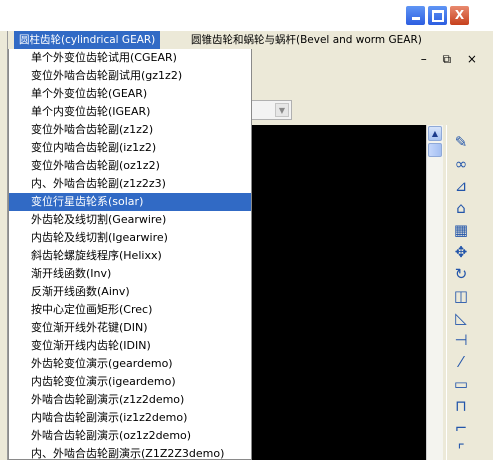 The image size is (493, 460). Describe the element at coordinates (435, 133) in the screenshot. I see `scroll-up-icon: ▲` at that location.